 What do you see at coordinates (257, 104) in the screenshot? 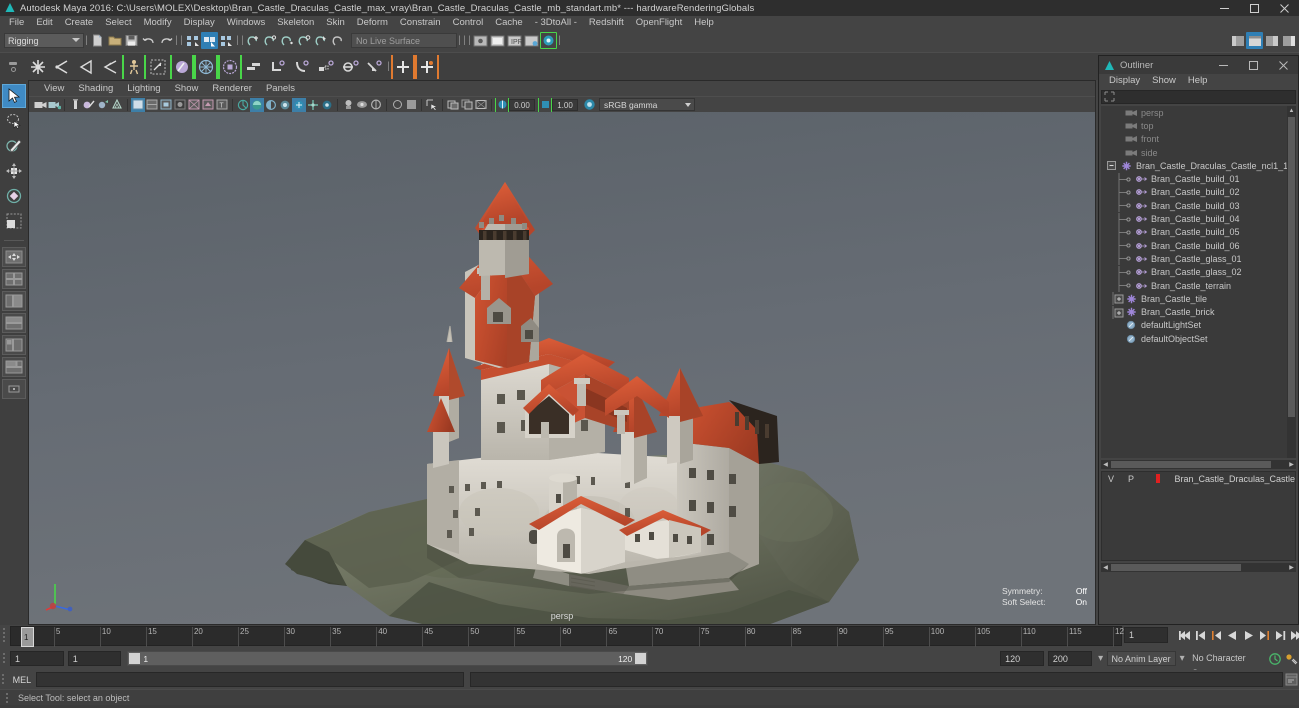
I see `all-lights-icon` at bounding box center [257, 104].